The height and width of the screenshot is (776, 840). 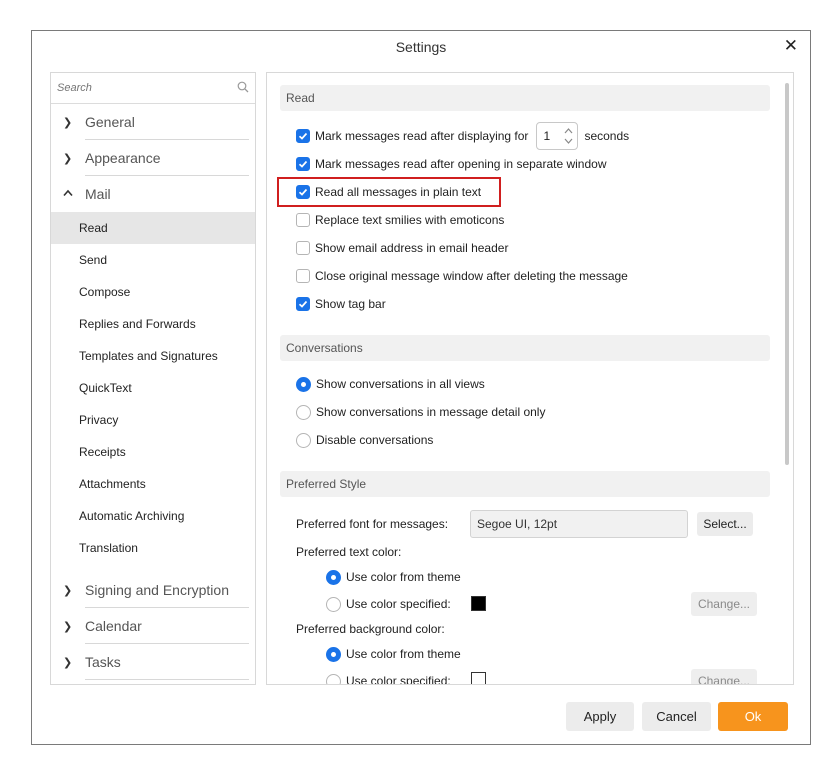 What do you see at coordinates (113, 626) in the screenshot?
I see `sidebar-group-label: Calendar` at bounding box center [113, 626].